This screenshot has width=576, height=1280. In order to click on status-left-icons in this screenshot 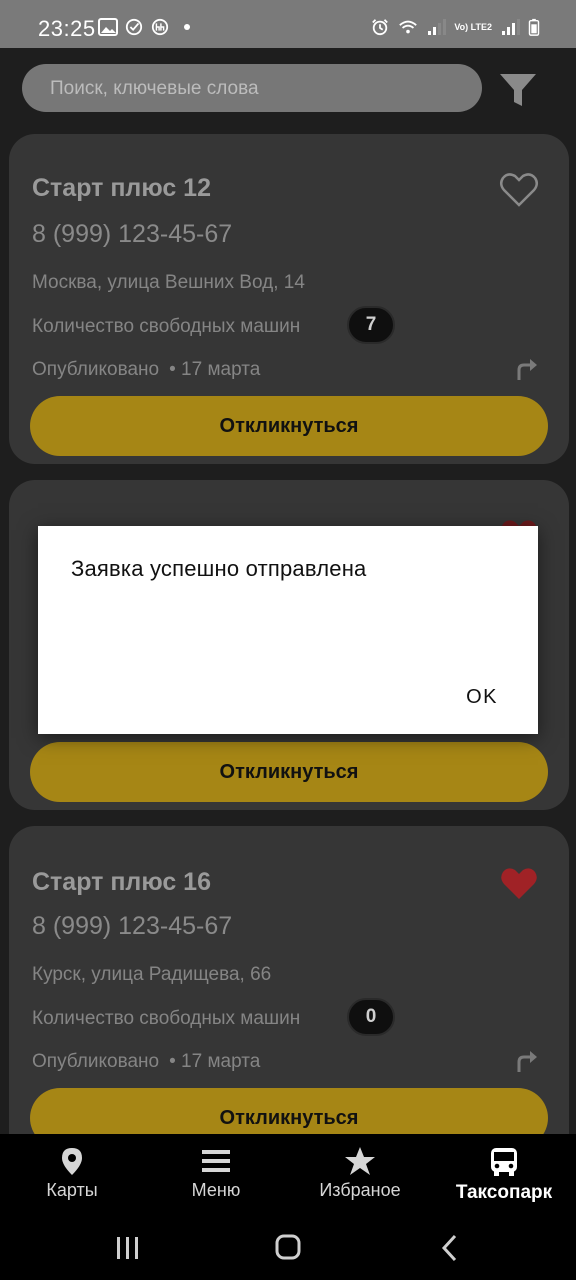, I will do `click(144, 27)`.